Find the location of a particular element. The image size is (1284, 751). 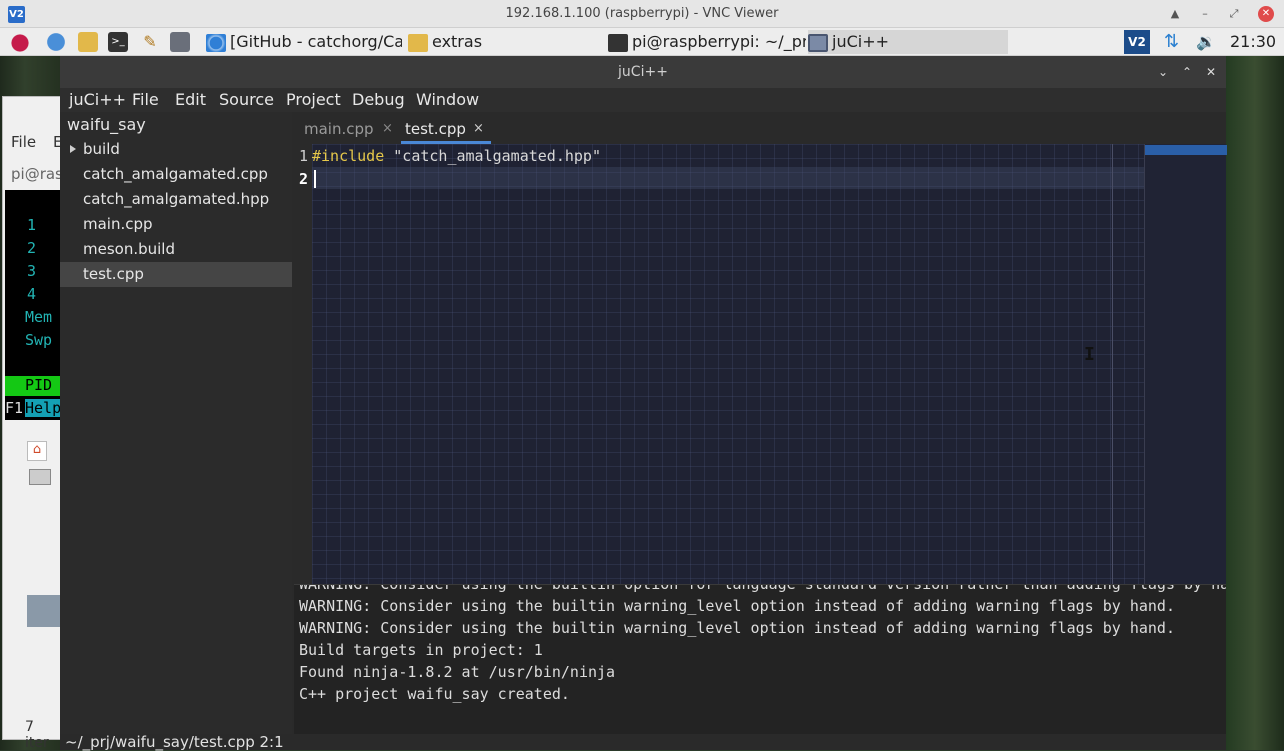

terminal-launcher-icon: >_ is located at coordinates (118, 42).